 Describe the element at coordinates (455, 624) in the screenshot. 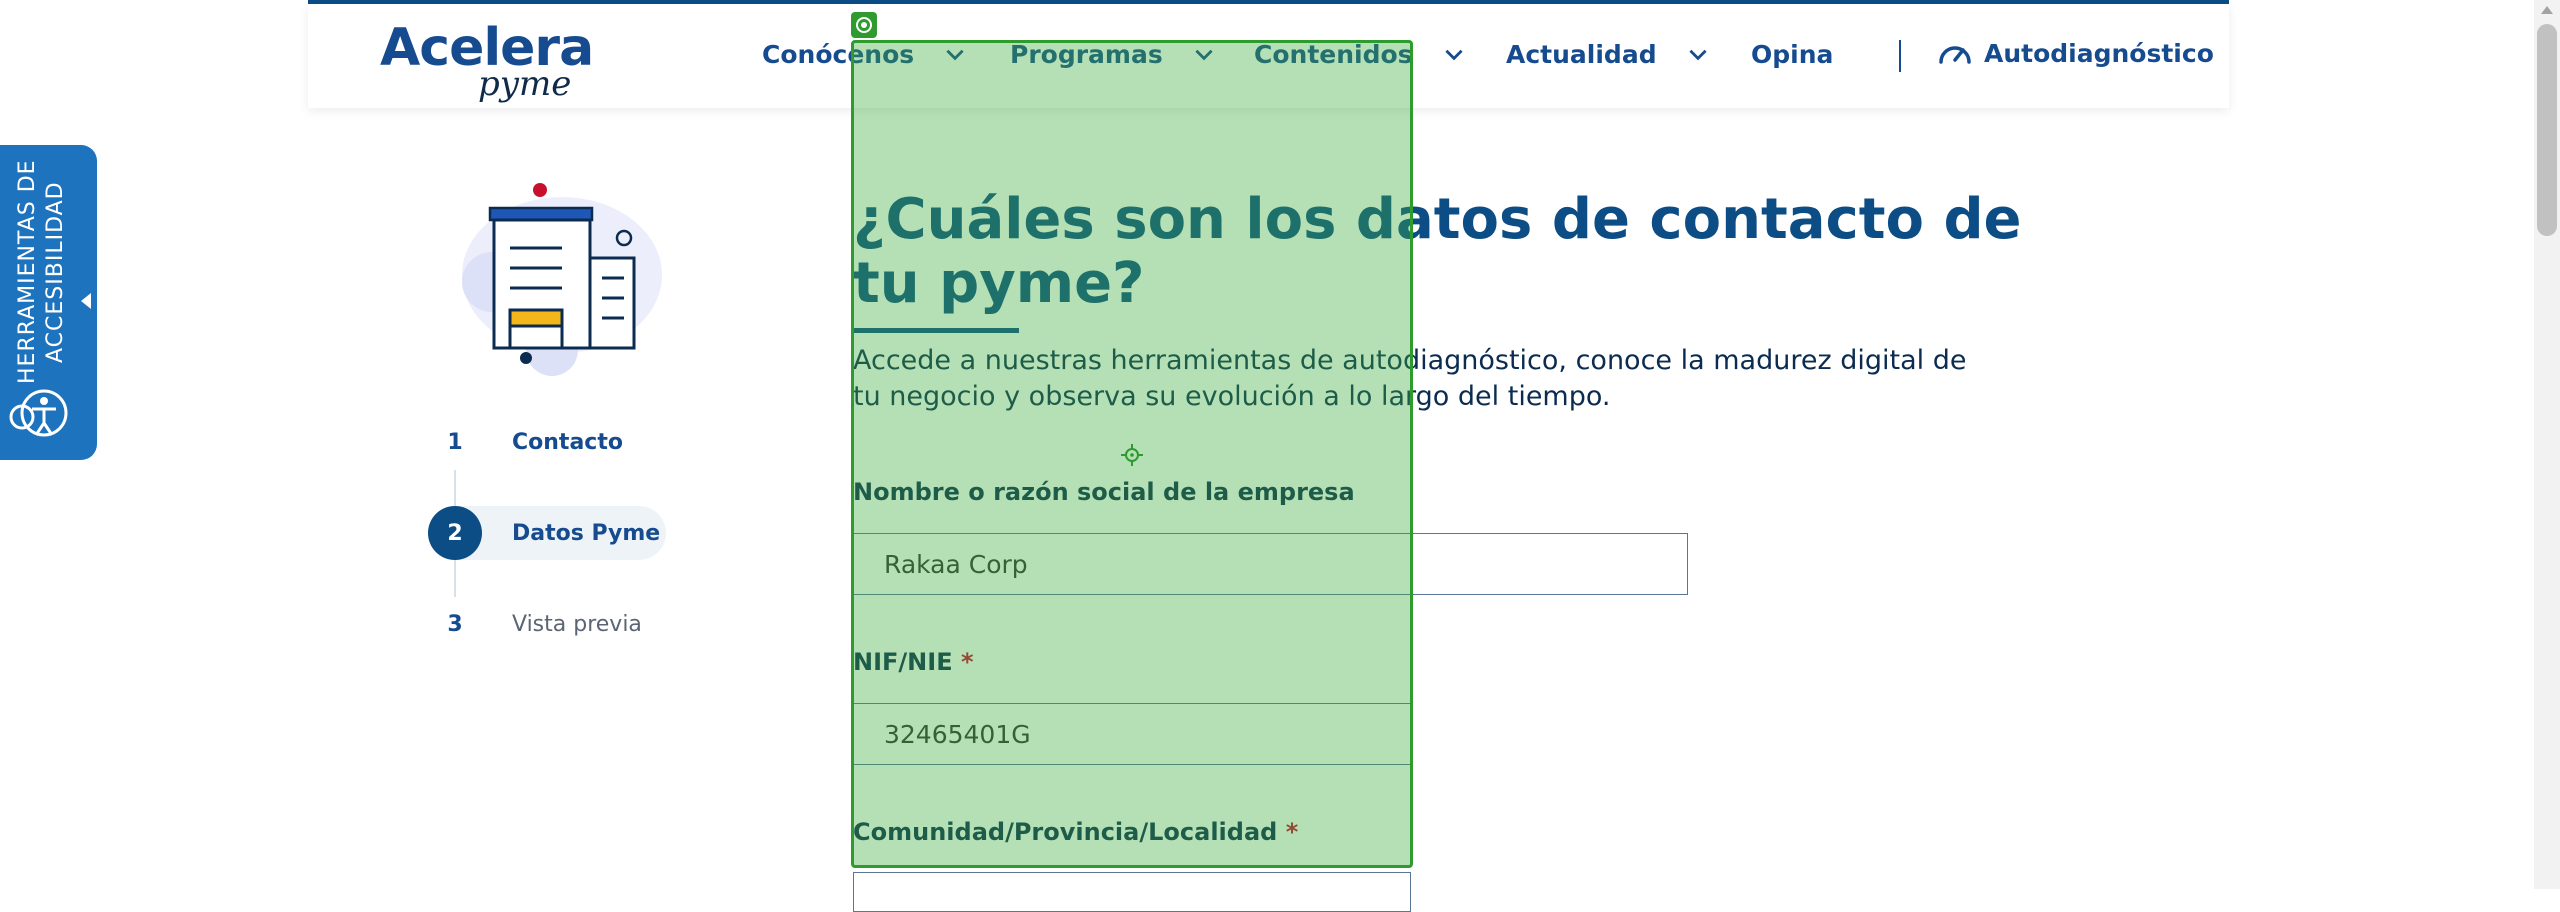

I see `step-number: 3` at that location.